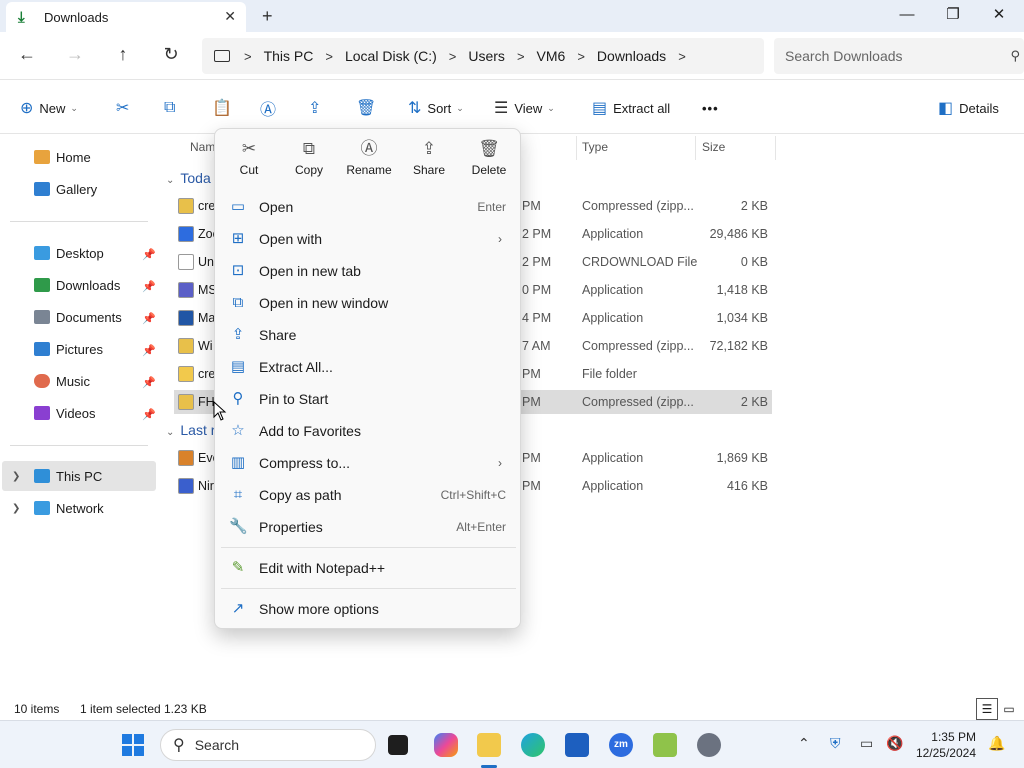 This screenshot has height=768, width=1024. What do you see at coordinates (368, 527) in the screenshot?
I see `menu-item-properties: 🔧 Properties Alt+Enter` at bounding box center [368, 527].